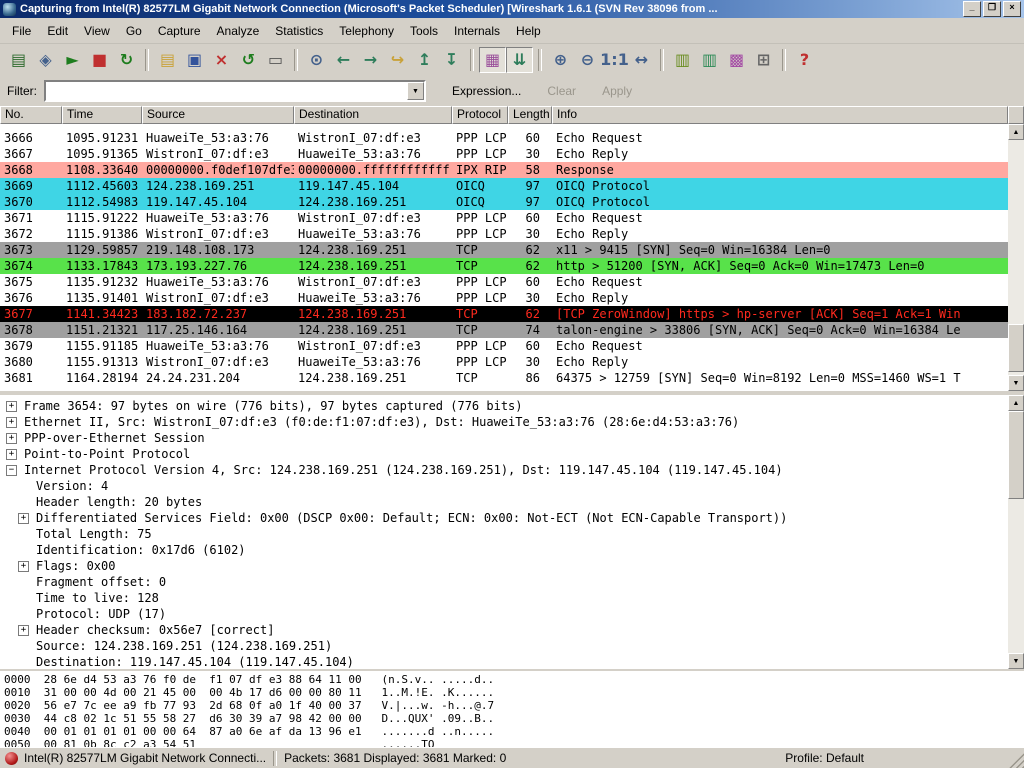  What do you see at coordinates (561, 91) in the screenshot?
I see `clear-button: Clear` at bounding box center [561, 91].